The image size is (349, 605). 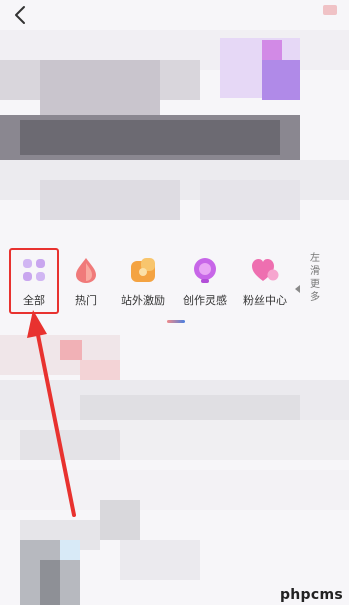 What do you see at coordinates (265, 270) in the screenshot?
I see `hearts-icon` at bounding box center [265, 270].